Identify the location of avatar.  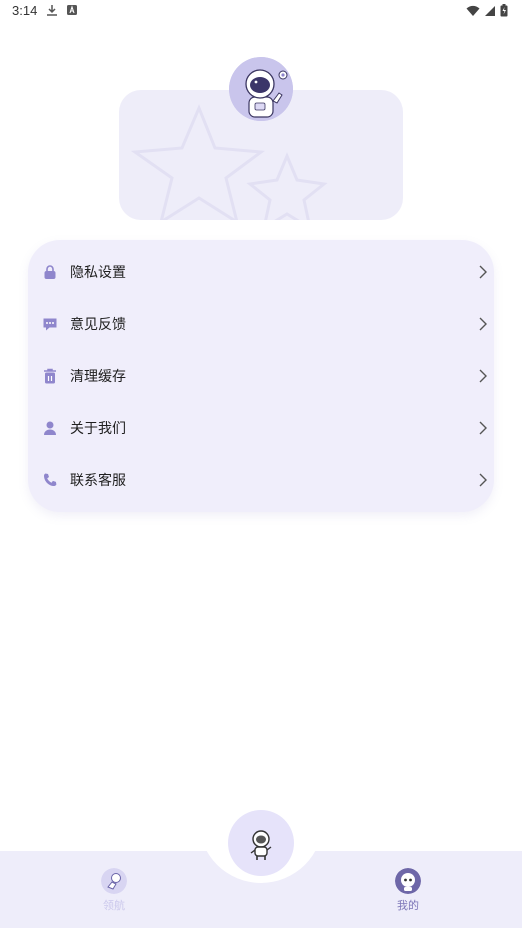
(261, 89).